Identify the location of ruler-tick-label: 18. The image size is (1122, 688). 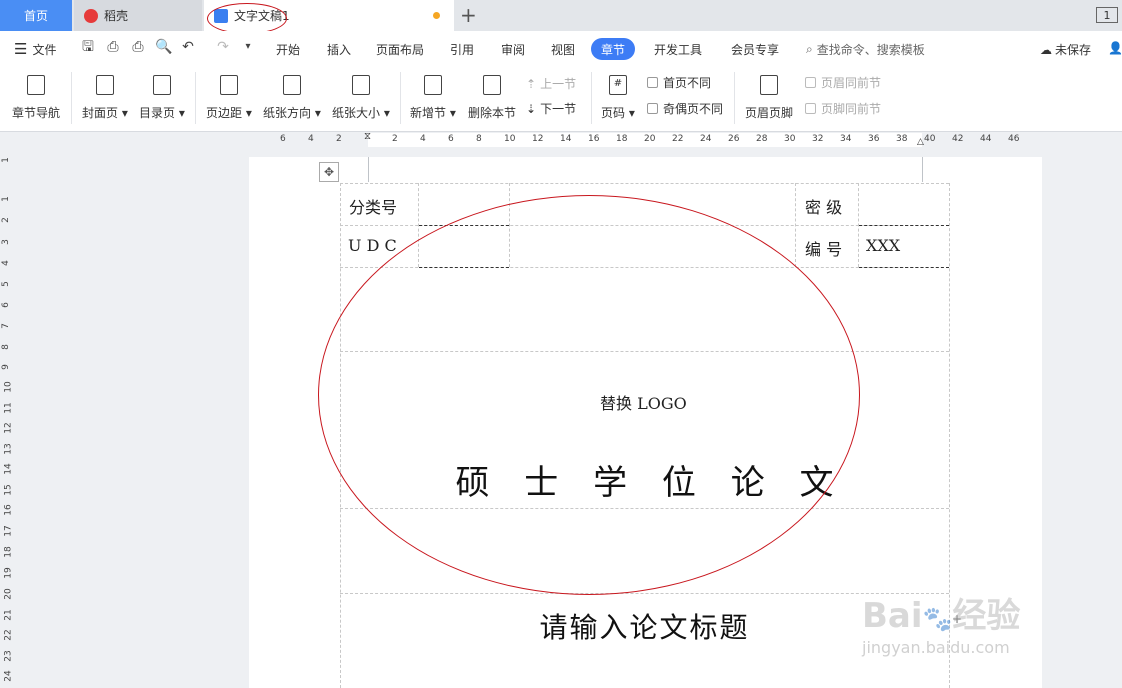
(622, 139).